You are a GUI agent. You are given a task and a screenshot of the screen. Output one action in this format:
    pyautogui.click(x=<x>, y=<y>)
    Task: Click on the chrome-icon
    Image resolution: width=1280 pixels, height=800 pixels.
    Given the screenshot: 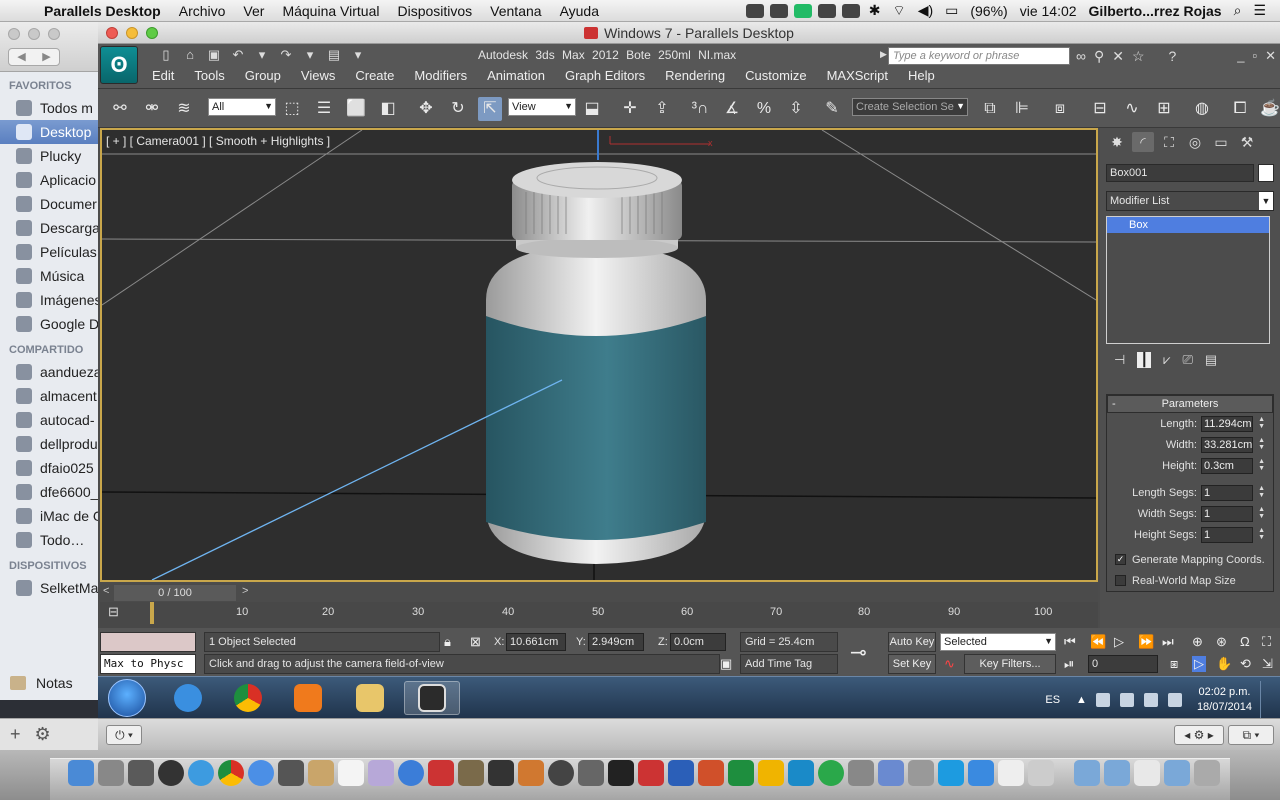 What is the action you would take?
    pyautogui.click(x=248, y=698)
    